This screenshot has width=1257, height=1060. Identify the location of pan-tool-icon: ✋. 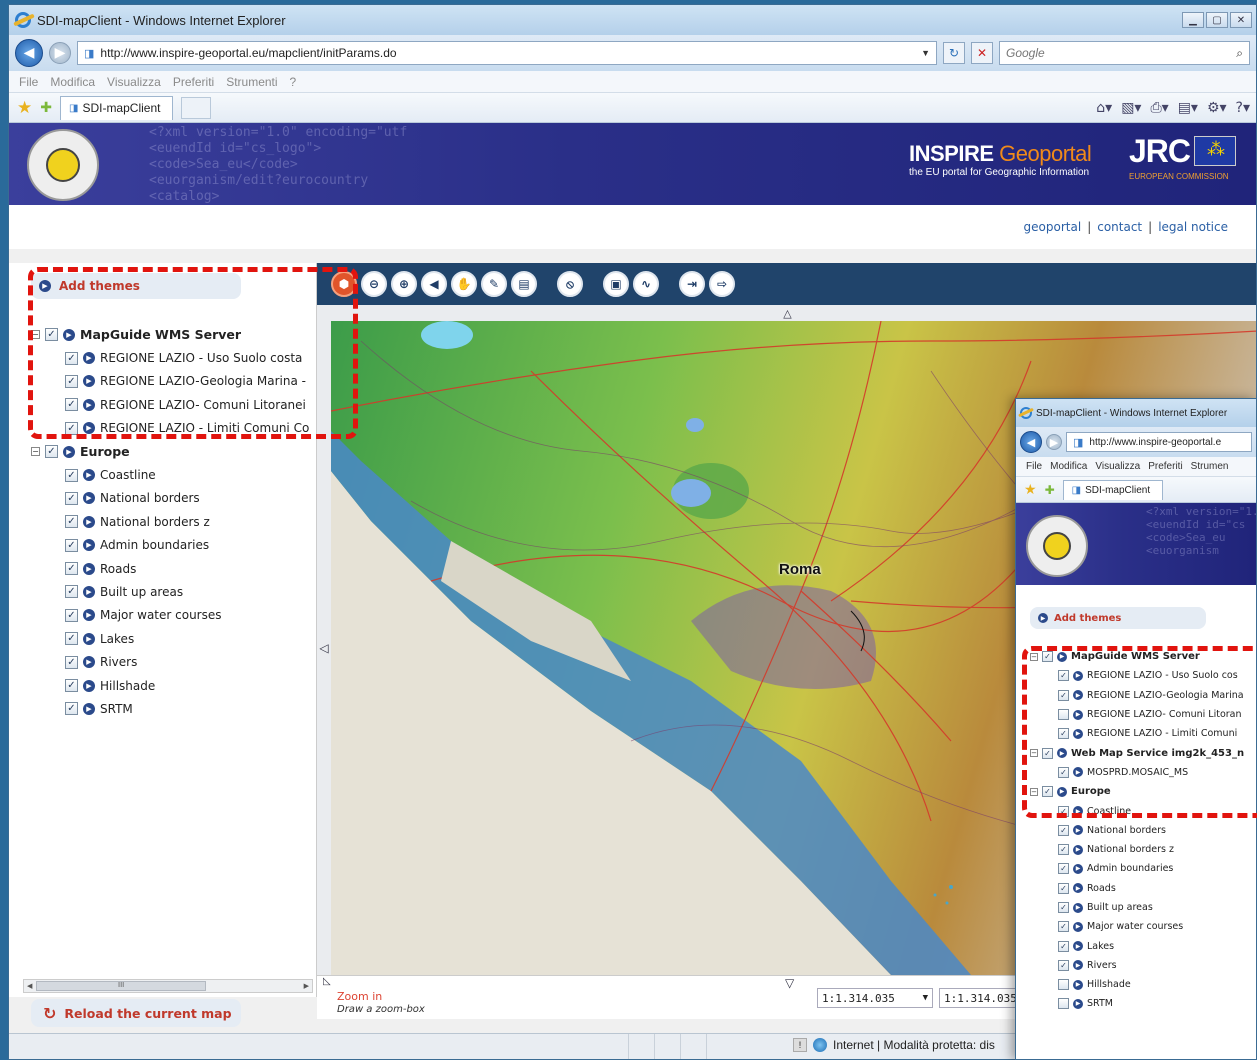
(464, 284).